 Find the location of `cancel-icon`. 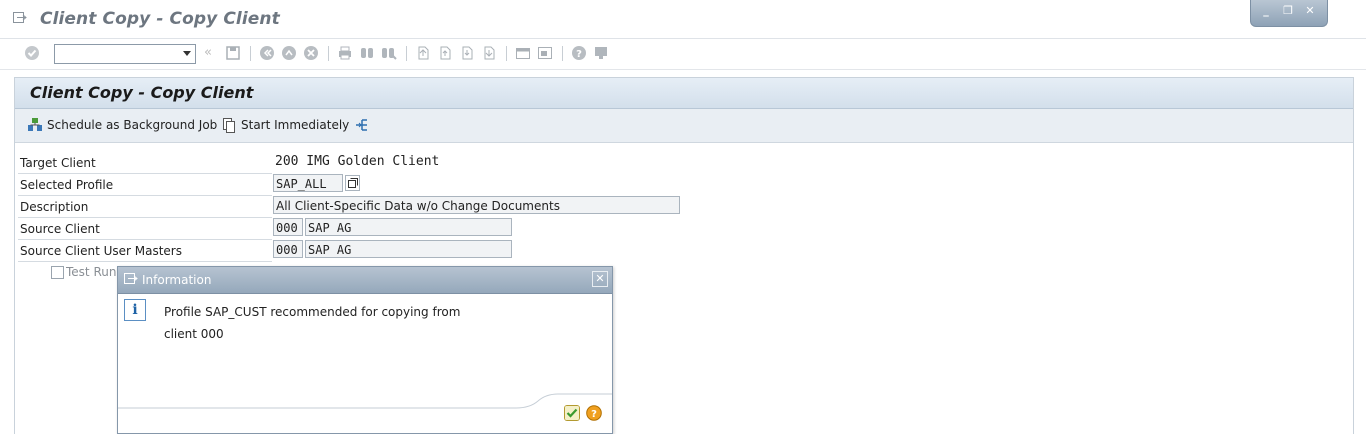

cancel-icon is located at coordinates (311, 53).